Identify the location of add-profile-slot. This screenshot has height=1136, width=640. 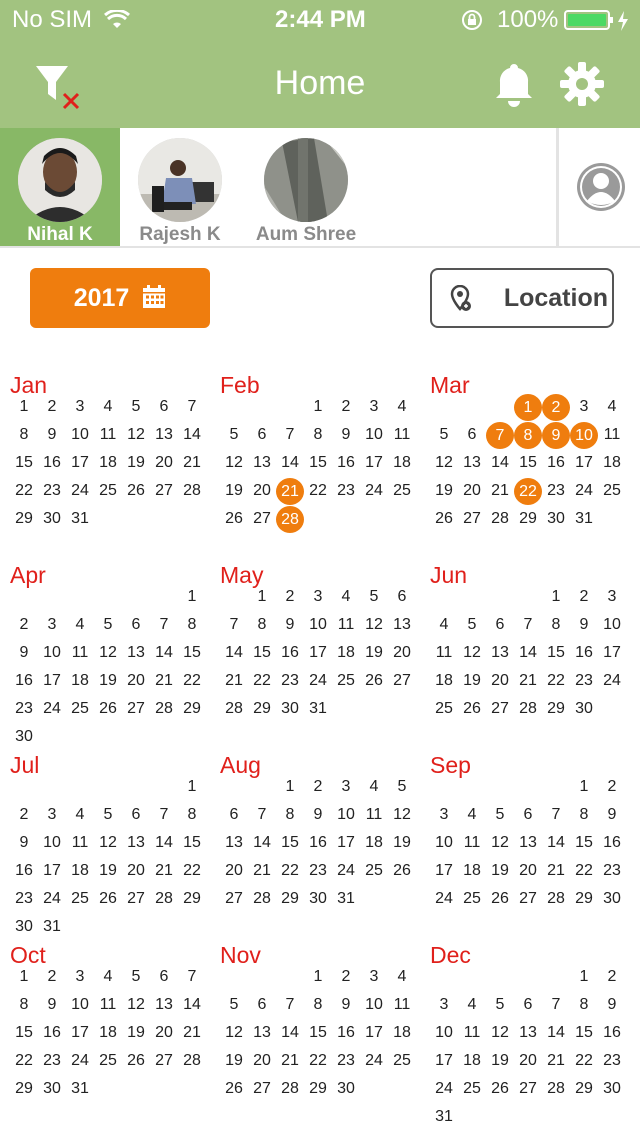
(598, 187).